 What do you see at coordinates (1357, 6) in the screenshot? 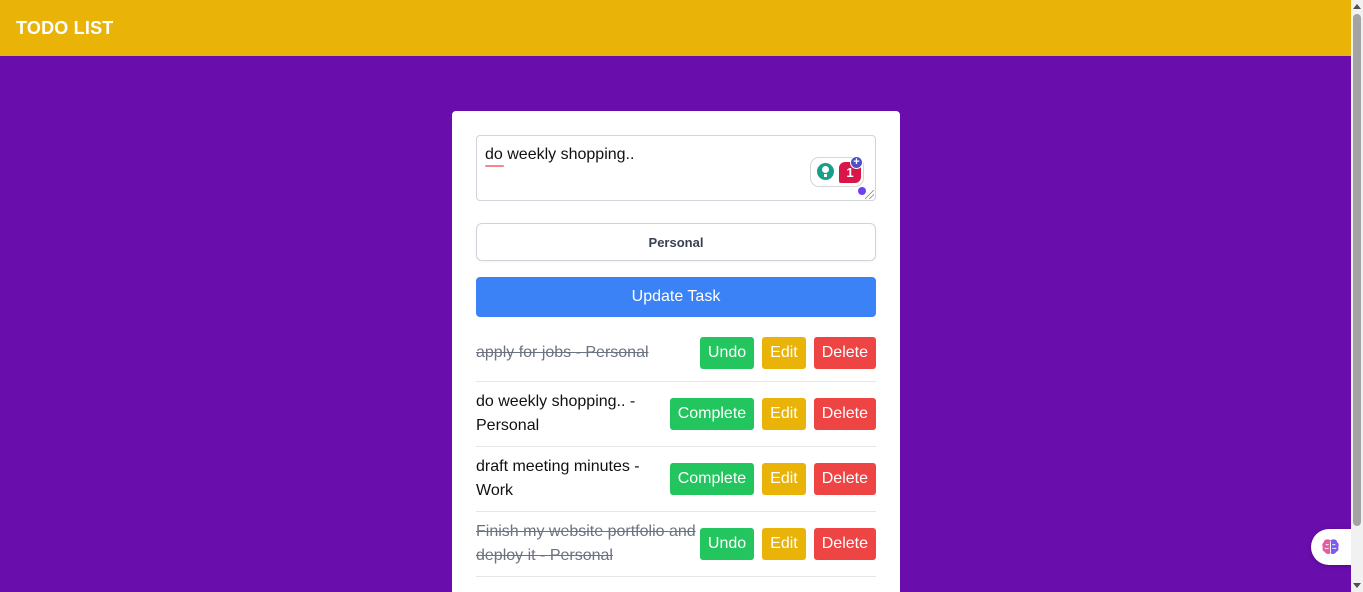
I see `scroll-up-icon` at bounding box center [1357, 6].